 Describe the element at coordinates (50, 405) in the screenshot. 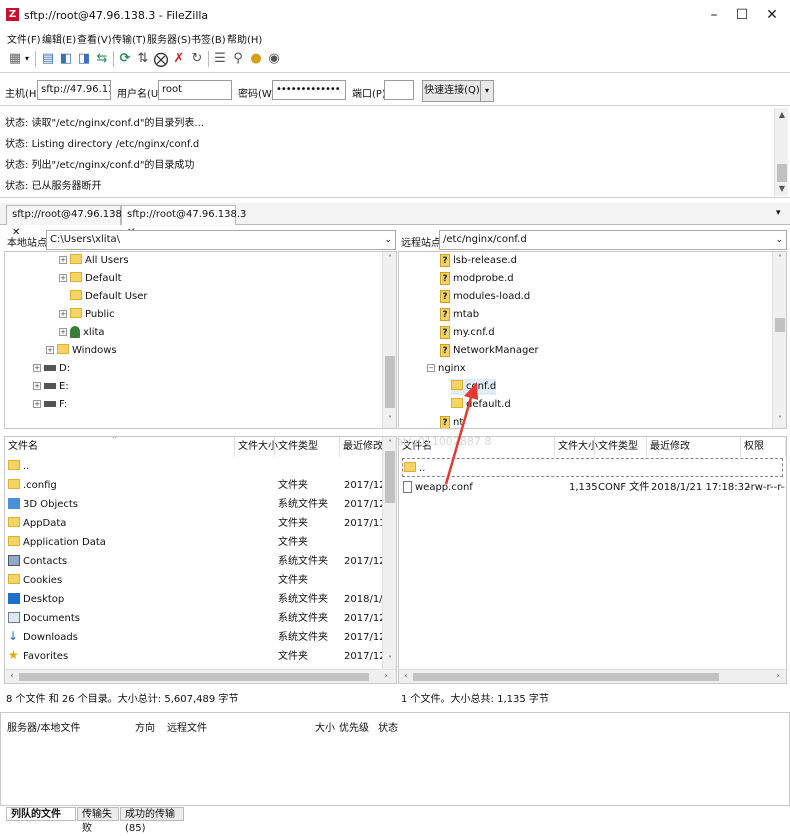

I see `tree-item: + F:` at that location.